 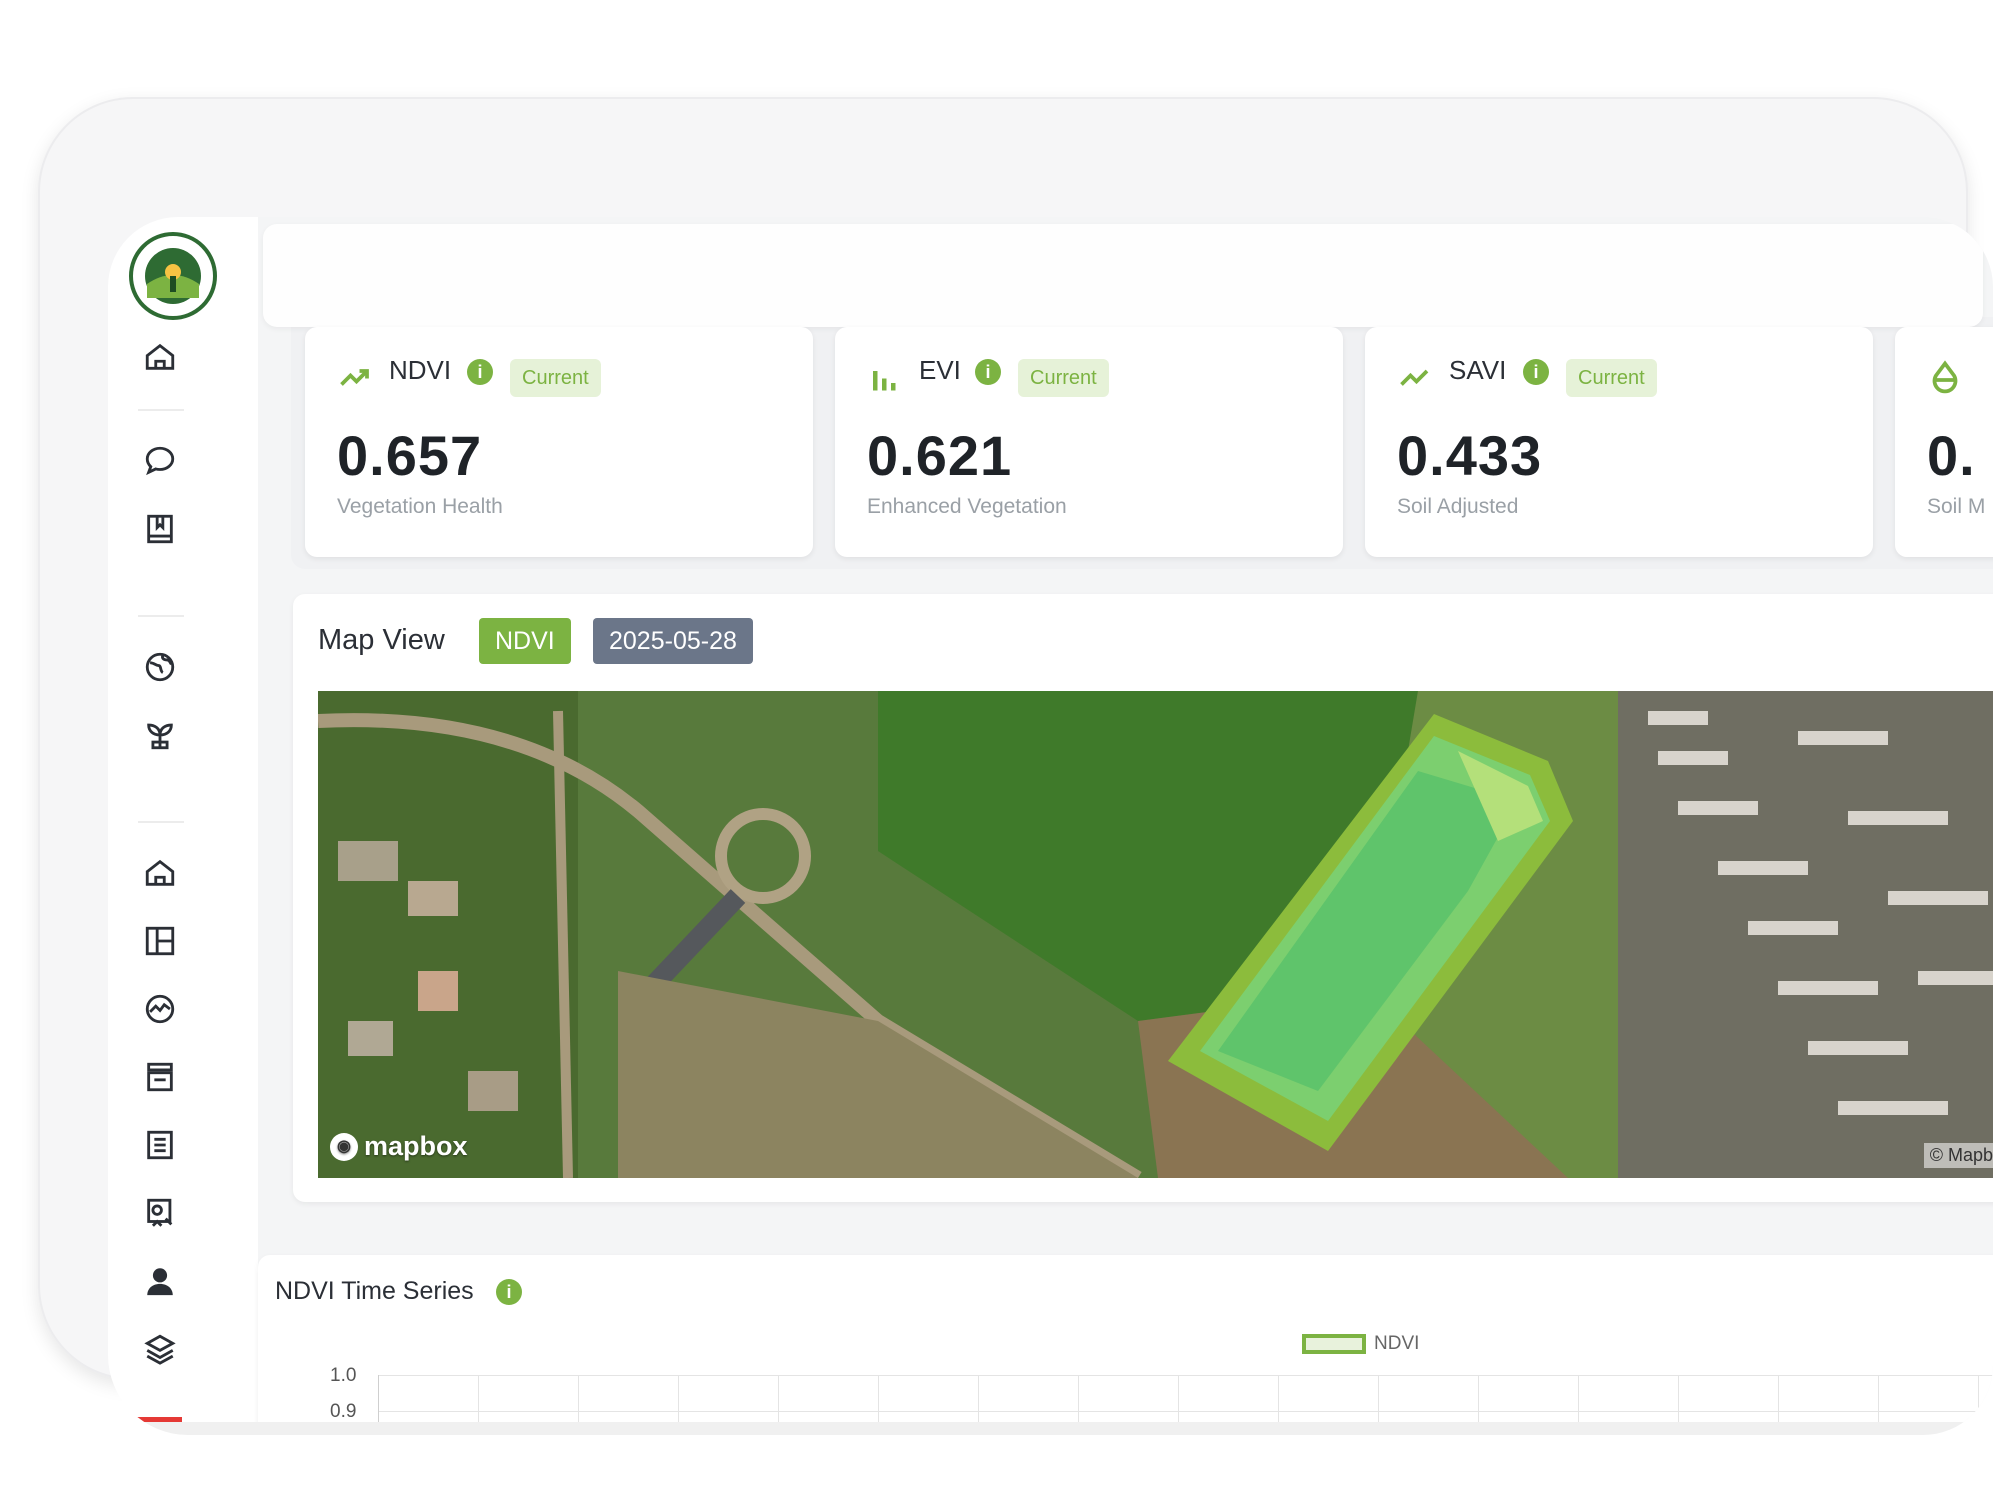 I want to click on date-tag: 2025-05-28, so click(x=673, y=641).